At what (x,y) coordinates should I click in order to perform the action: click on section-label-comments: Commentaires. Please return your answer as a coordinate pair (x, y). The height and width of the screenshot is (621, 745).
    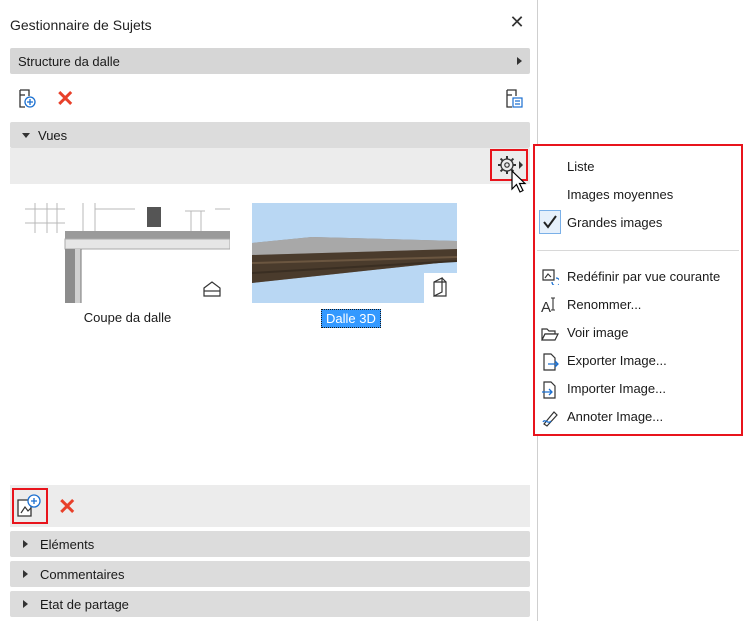
    Looking at the image, I should click on (82, 574).